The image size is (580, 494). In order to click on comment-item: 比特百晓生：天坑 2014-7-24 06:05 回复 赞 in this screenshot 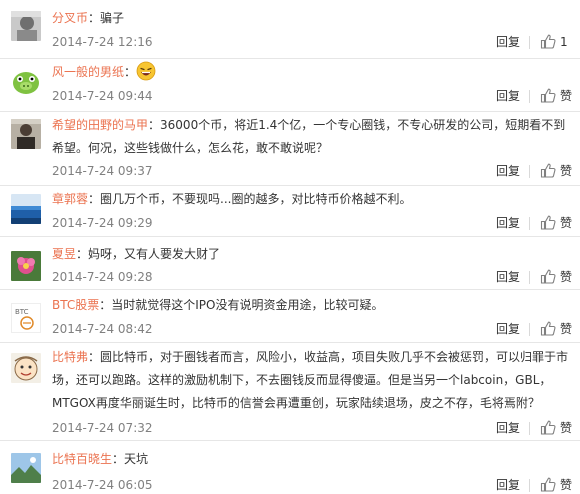, I will do `click(290, 466)`.